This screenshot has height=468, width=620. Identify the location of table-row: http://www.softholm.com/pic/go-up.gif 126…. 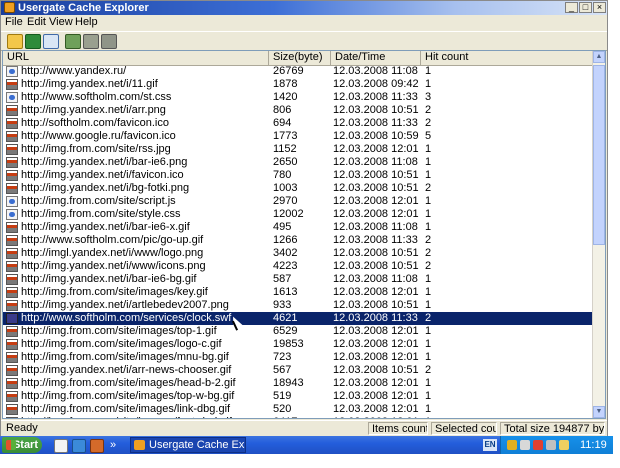
(298, 240).